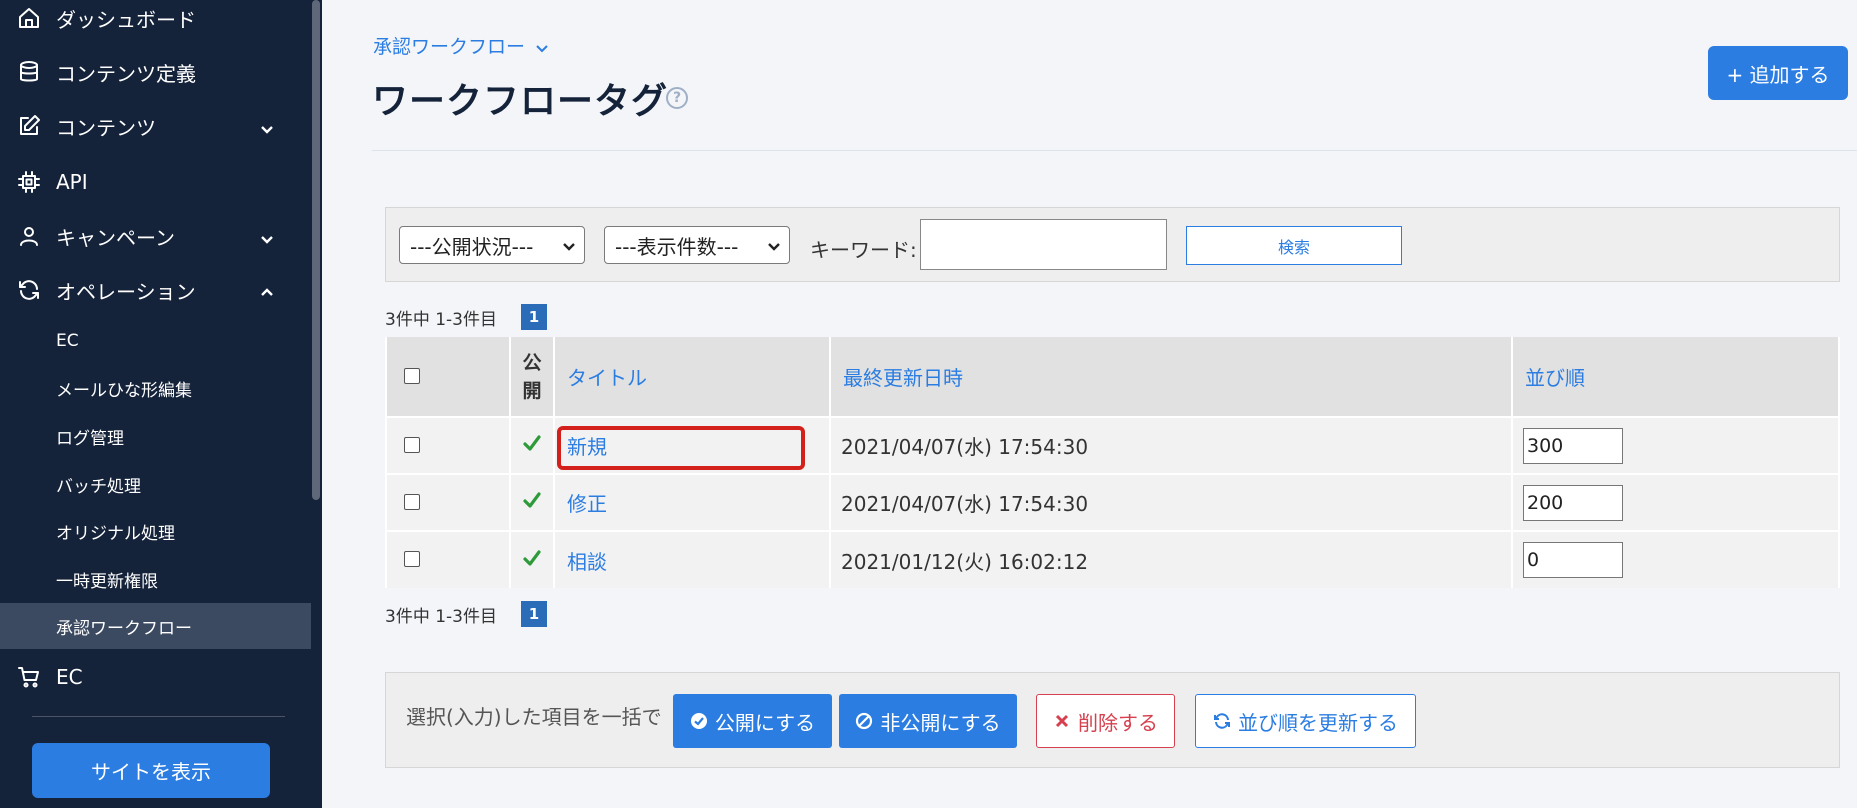  I want to click on table-row: 修正 2021/04/07(水) 17:54:30 200, so click(1112, 502).